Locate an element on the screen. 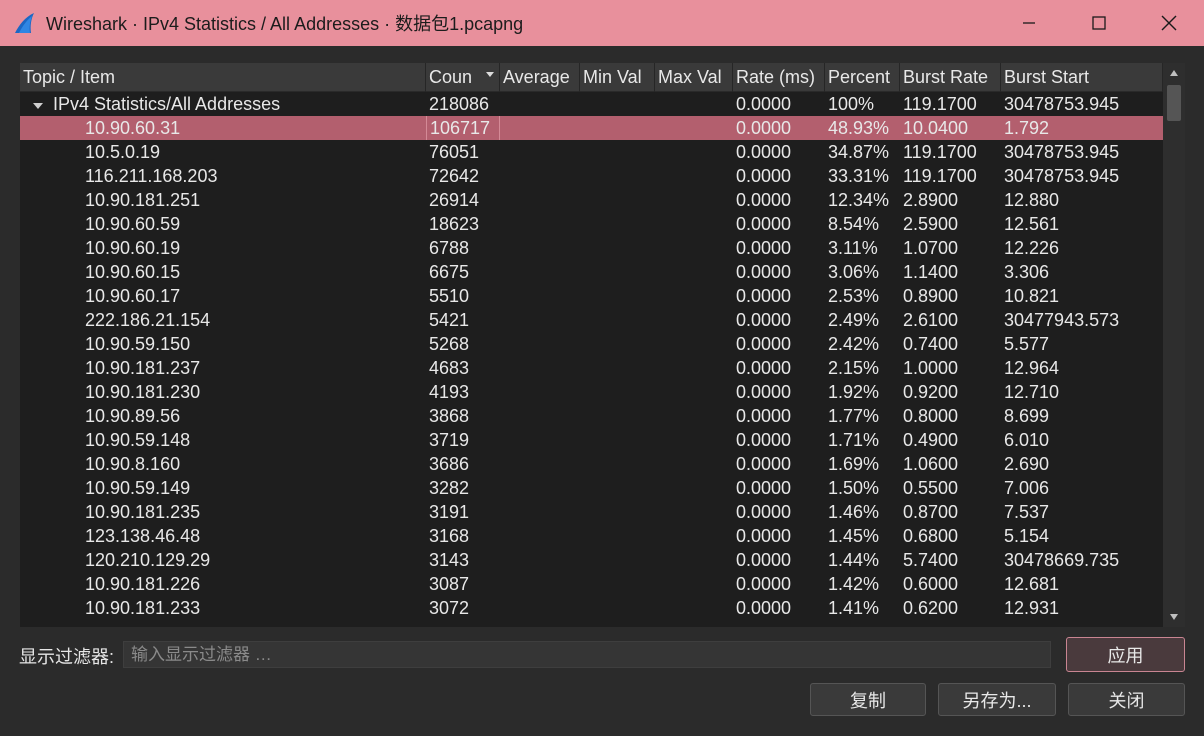 The width and height of the screenshot is (1204, 736). table-row: 10.90.181.226 3087 0.0000 1.42% 0.6000 12.681 is located at coordinates (591, 584).